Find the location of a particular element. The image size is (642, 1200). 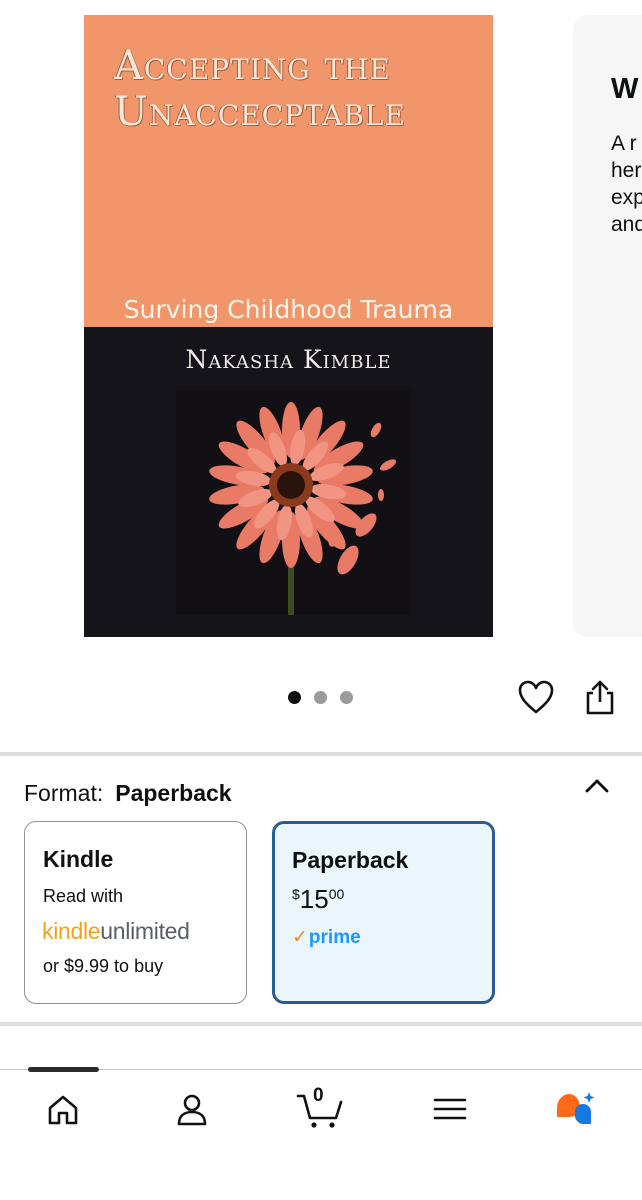

cover-author: Nakasha Kimble is located at coordinates (288, 359).